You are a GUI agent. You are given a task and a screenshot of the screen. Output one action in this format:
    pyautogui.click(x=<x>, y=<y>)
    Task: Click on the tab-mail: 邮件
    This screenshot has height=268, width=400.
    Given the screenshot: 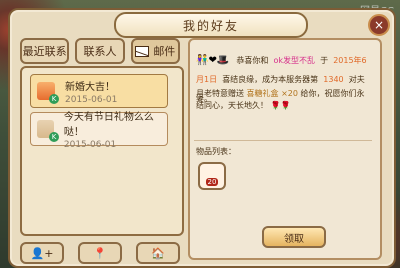 What is the action you would take?
    pyautogui.click(x=155, y=51)
    